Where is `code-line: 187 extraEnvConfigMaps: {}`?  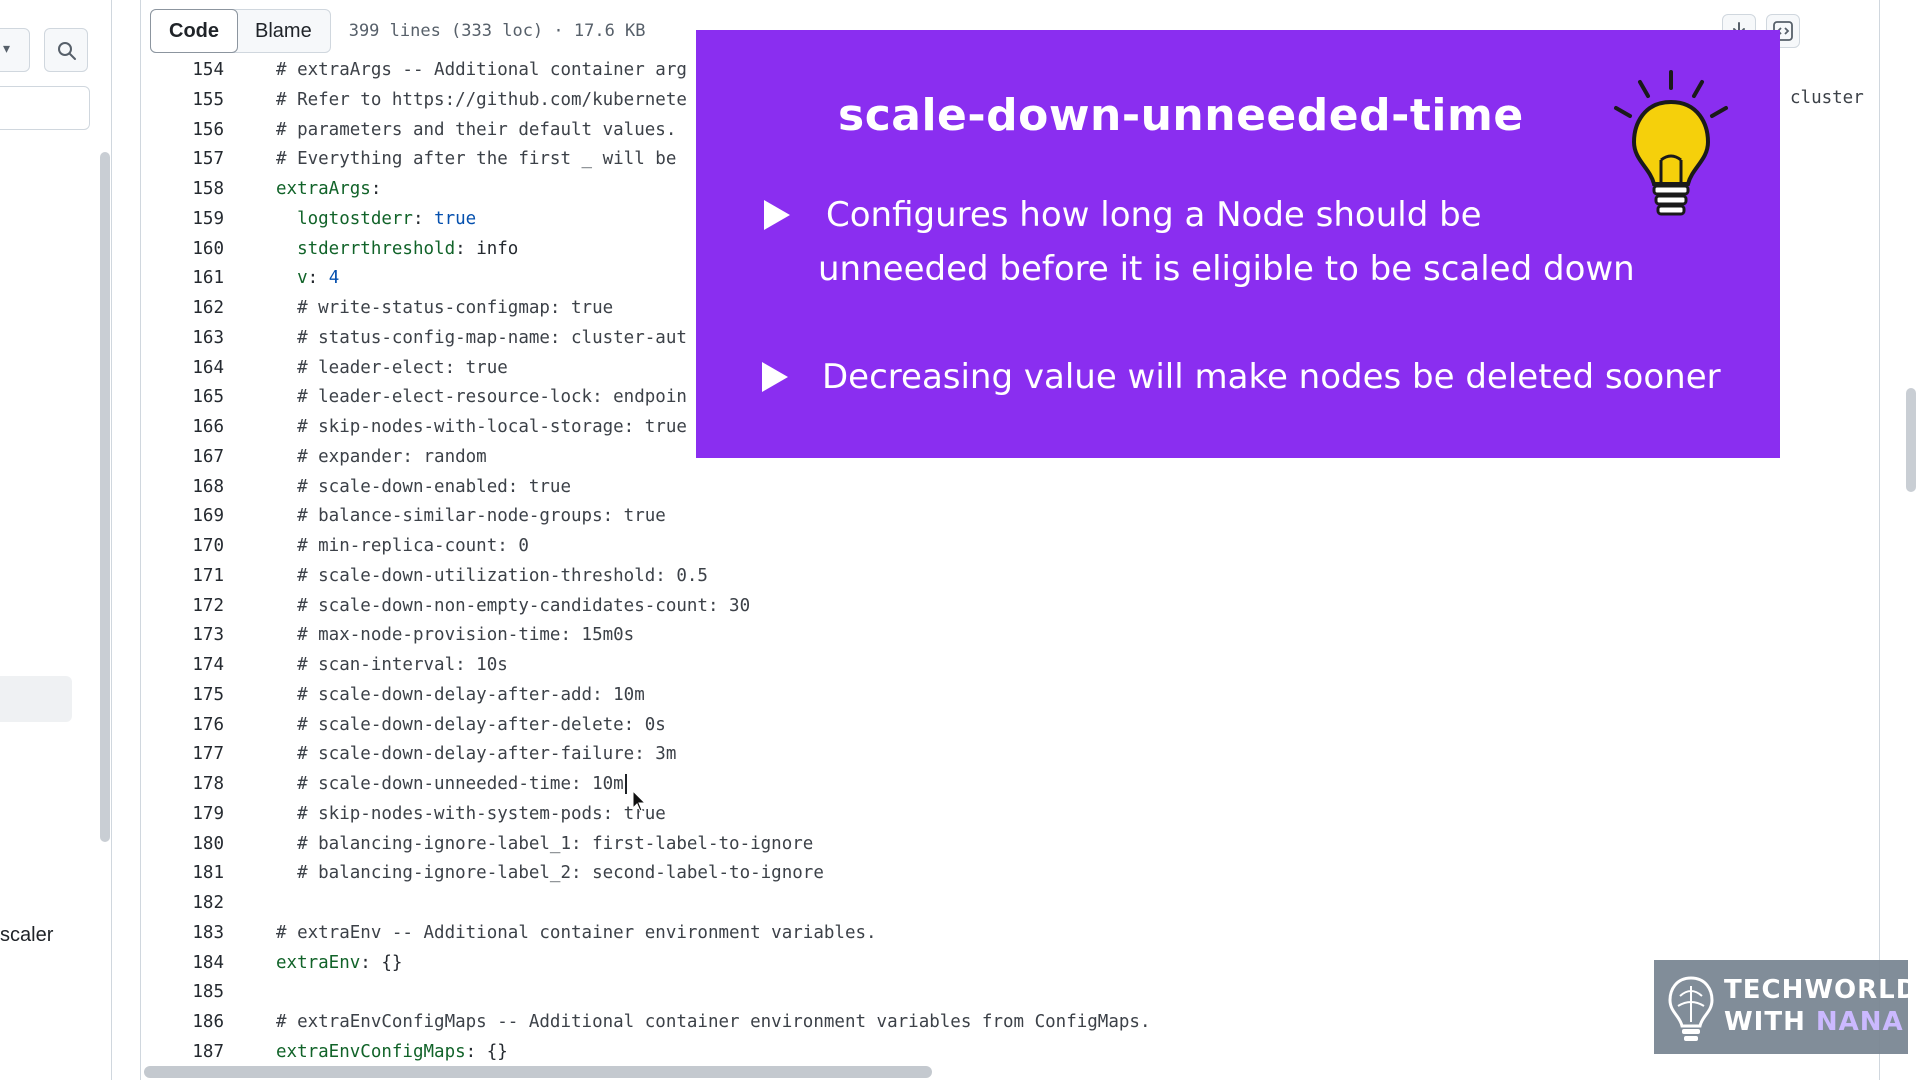
code-line: 187 extraEnvConfigMaps: {} is located at coordinates (1010, 1053).